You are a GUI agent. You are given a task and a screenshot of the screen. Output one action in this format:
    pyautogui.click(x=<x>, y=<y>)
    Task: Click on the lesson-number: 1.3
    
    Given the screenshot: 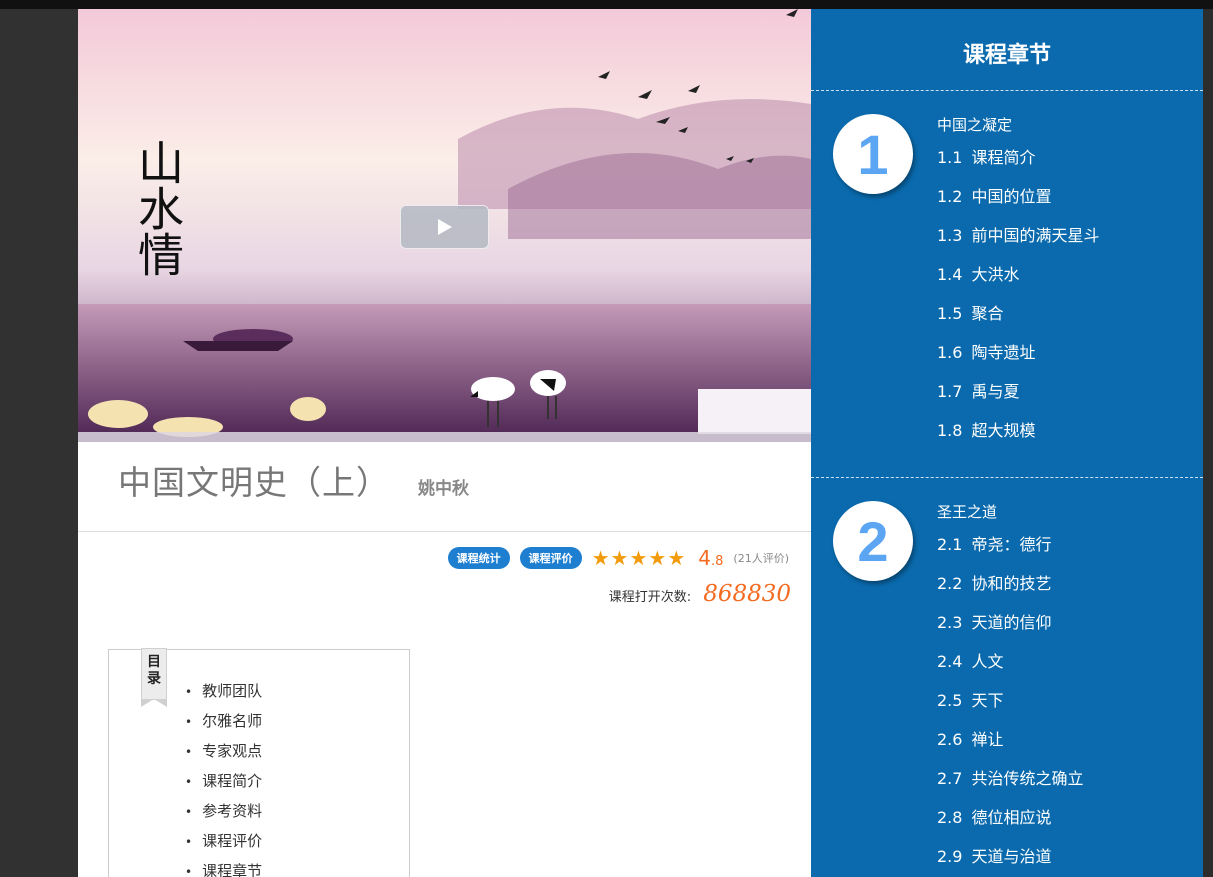 What is the action you would take?
    pyautogui.click(x=950, y=235)
    